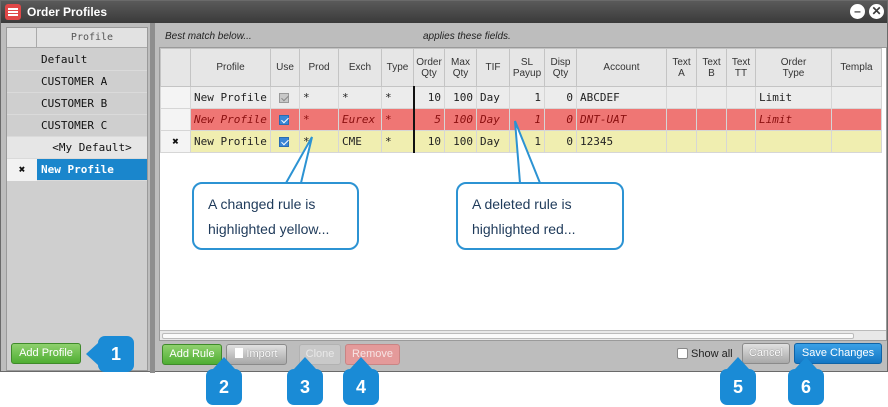  Describe the element at coordinates (397, 67) in the screenshot. I see `col-header: Type` at that location.